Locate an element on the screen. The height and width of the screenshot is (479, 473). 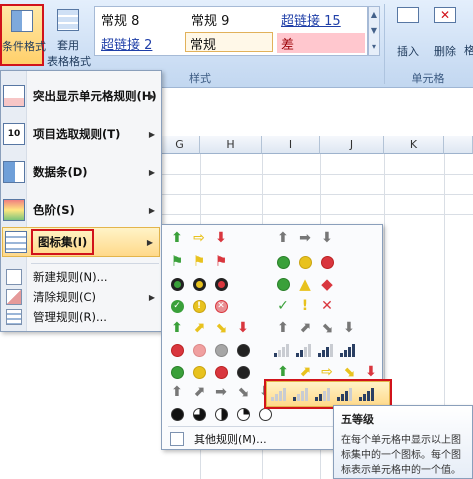
exclamation-icon: ! is located at coordinates (305, 306).